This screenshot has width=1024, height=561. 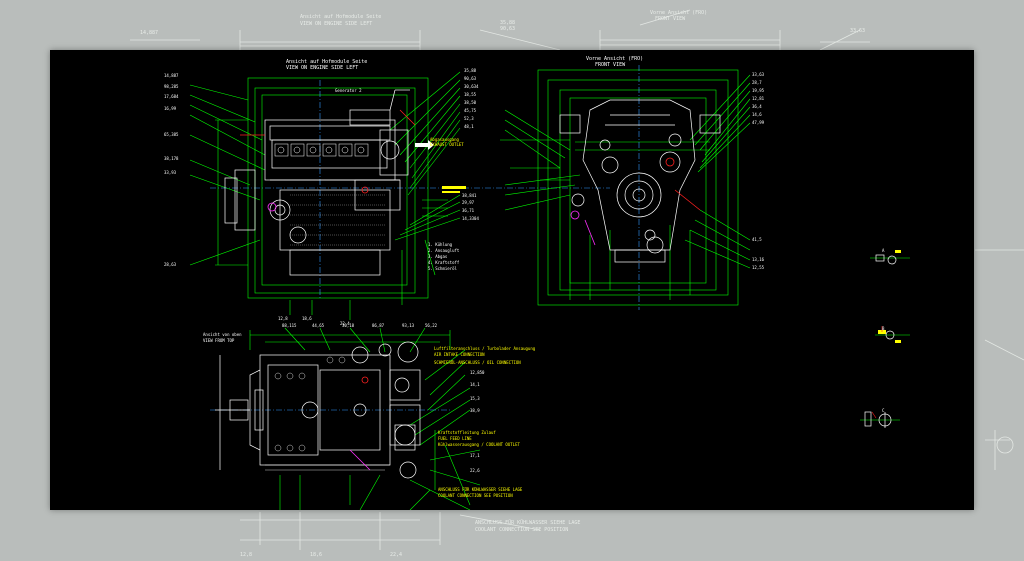 I want to click on front-view-subtitle: FRONT VIEW, so click(x=610, y=65).